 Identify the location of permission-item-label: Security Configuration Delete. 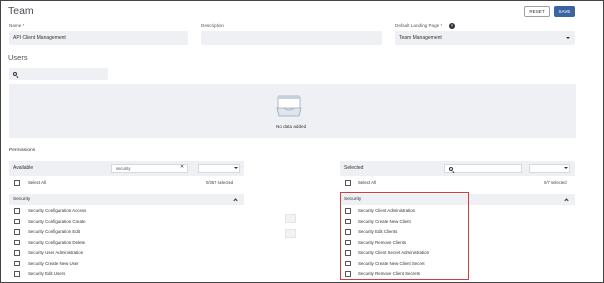
(57, 242).